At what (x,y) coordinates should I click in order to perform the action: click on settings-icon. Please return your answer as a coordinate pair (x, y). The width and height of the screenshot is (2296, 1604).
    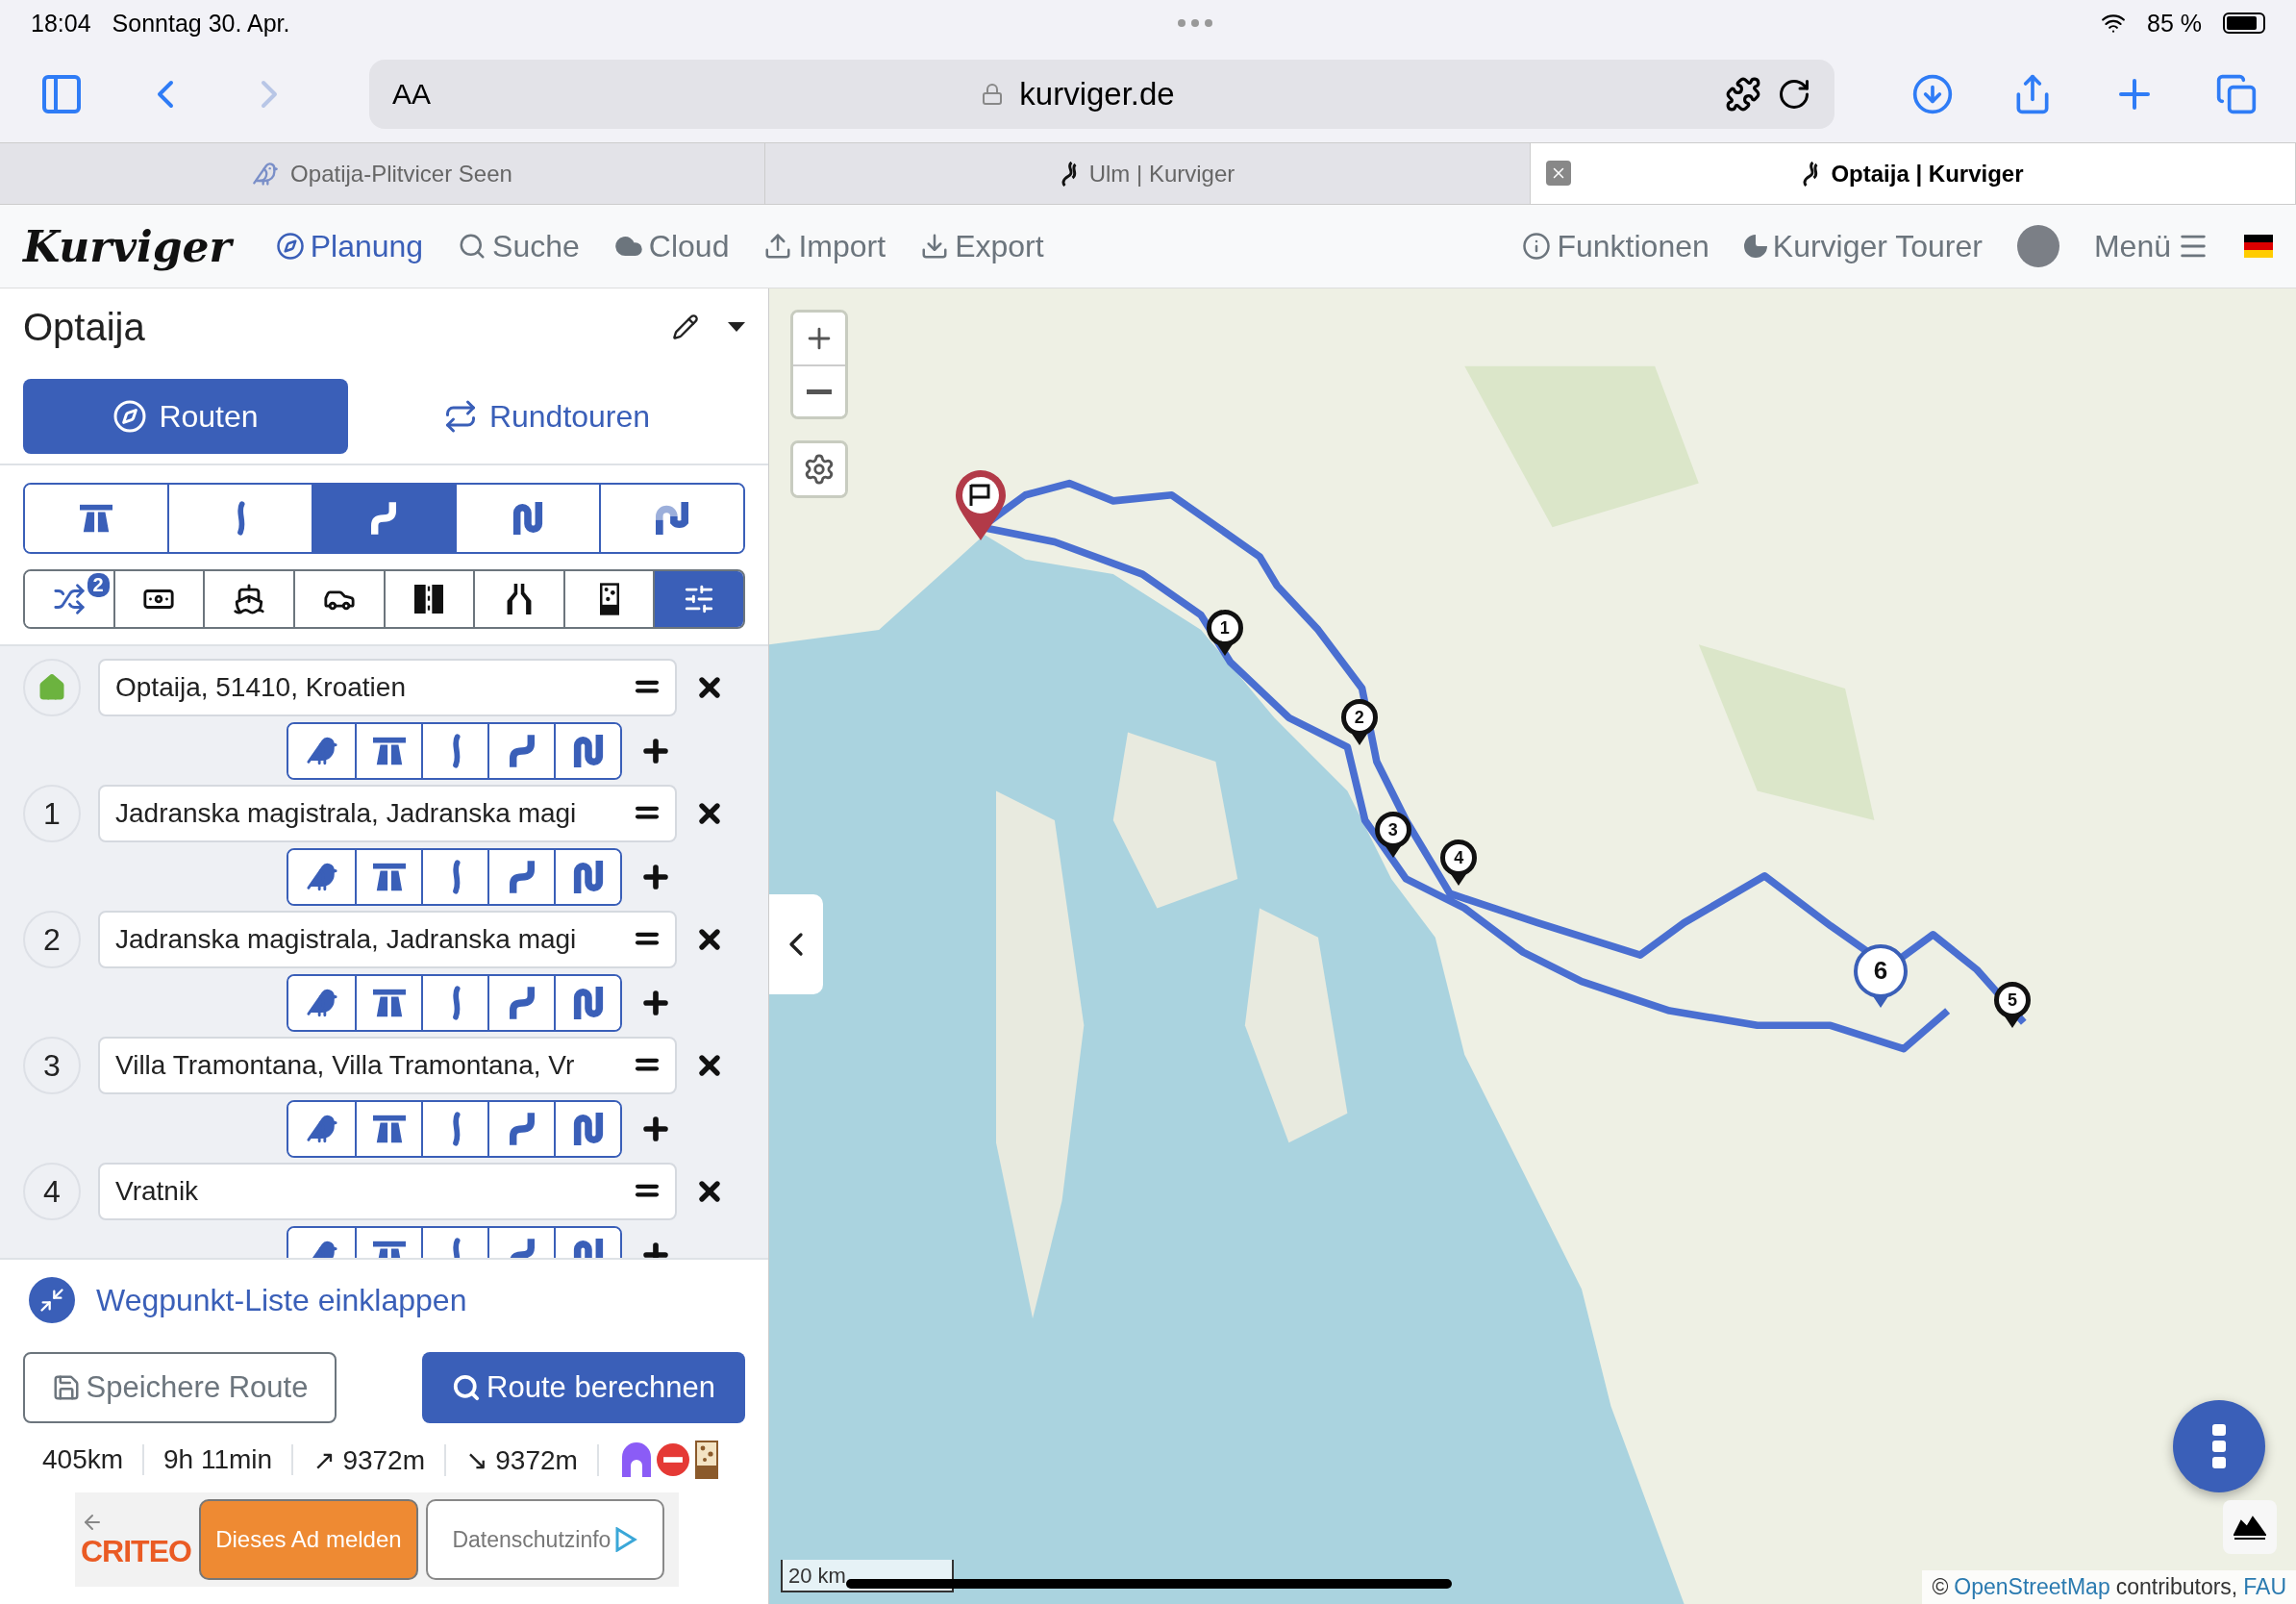
    Looking at the image, I should click on (819, 469).